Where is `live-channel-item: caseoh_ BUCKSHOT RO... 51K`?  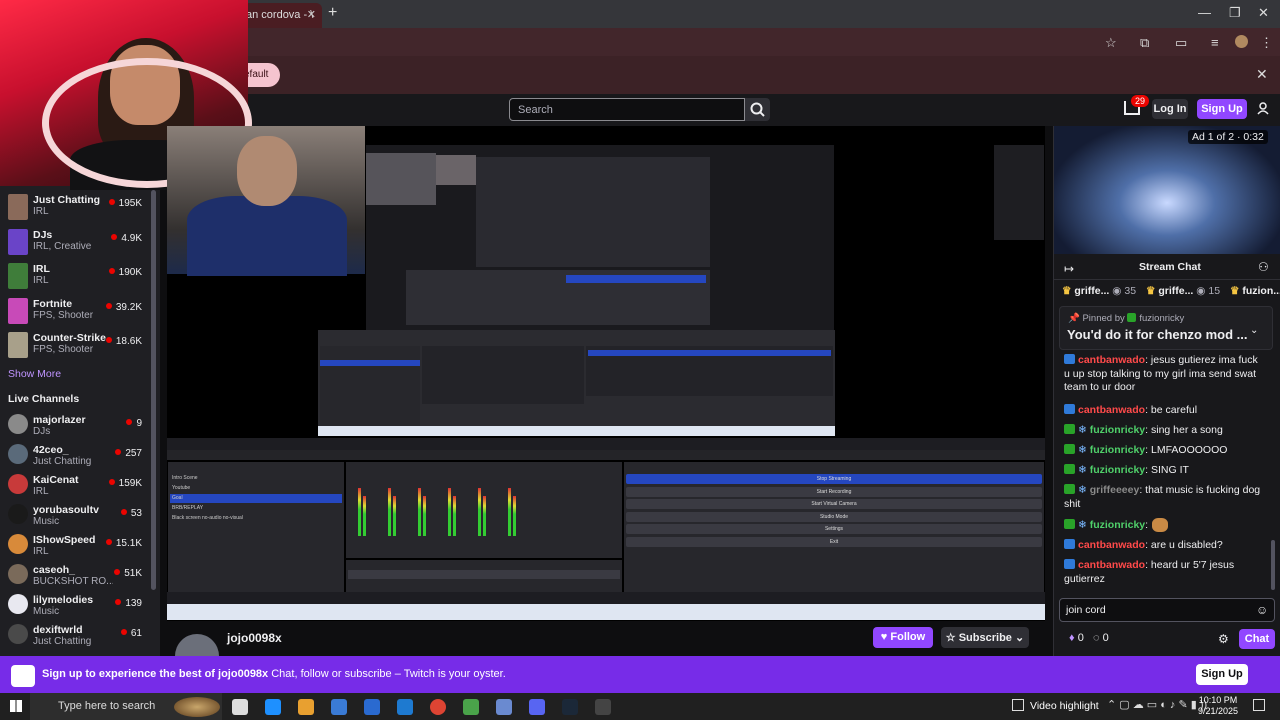 live-channel-item: caseoh_ BUCKSHOT RO... 51K is located at coordinates (75, 581).